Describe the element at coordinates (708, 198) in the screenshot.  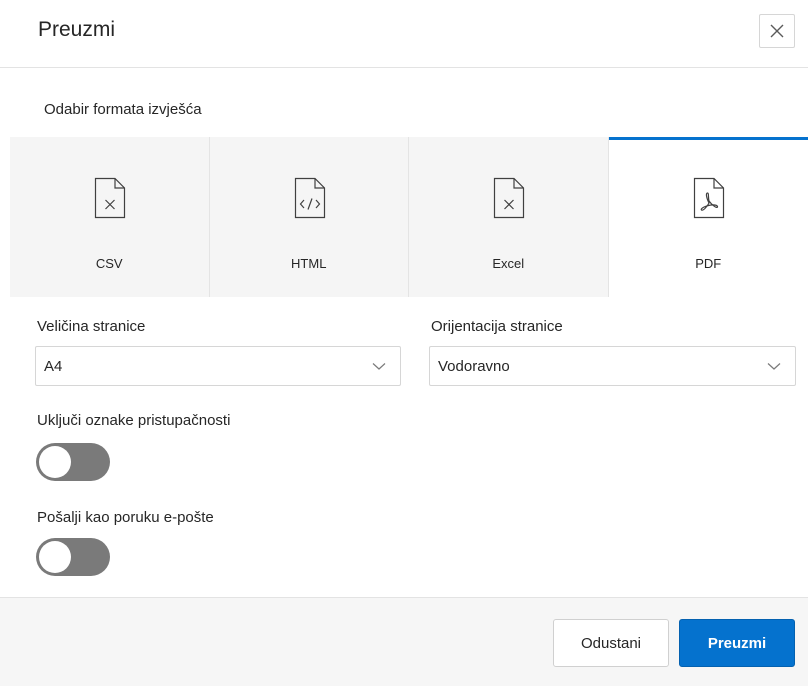
I see `pdf-file-icon` at that location.